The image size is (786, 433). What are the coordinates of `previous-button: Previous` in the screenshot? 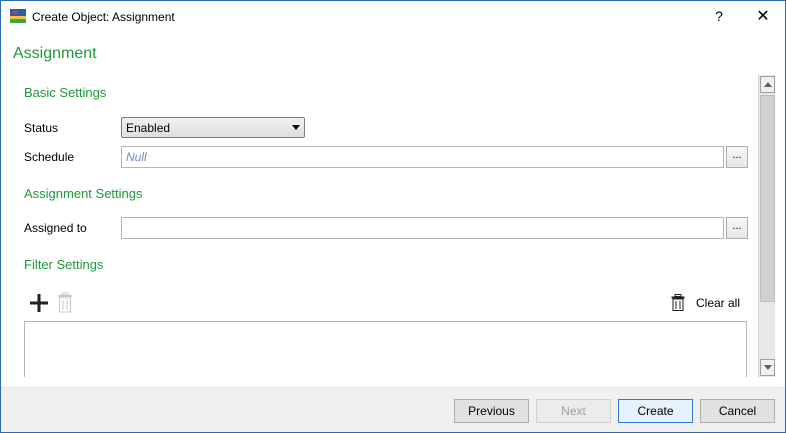 It's located at (491, 411).